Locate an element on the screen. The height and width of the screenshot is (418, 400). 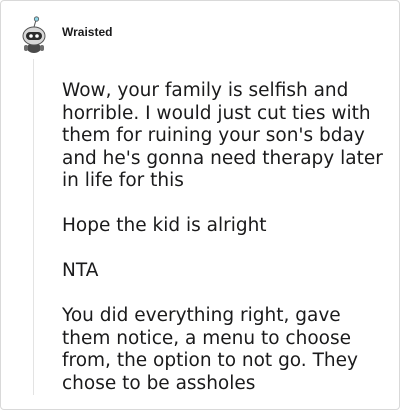
comment-paragraph: NTA is located at coordinates (80, 270).